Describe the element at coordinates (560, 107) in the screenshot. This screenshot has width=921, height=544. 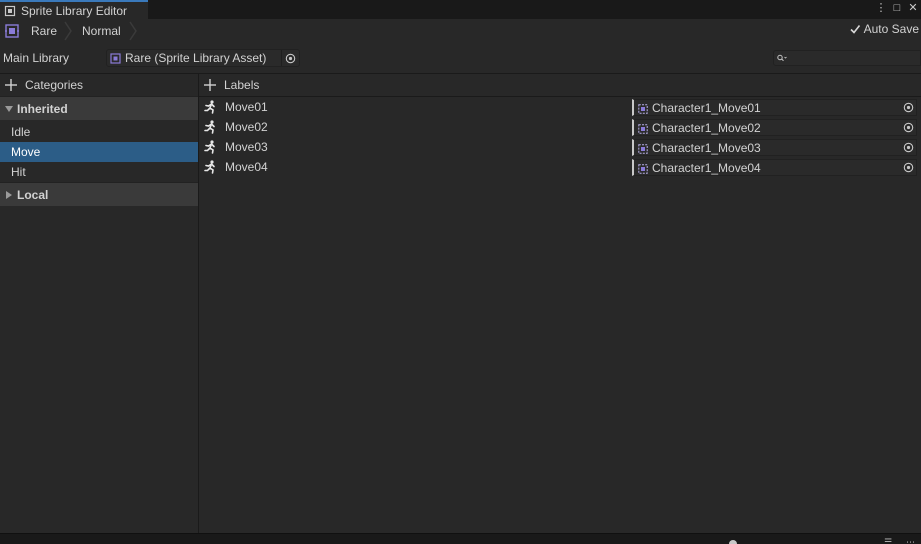
I see `label-row: Move01 Character1_Move01` at that location.